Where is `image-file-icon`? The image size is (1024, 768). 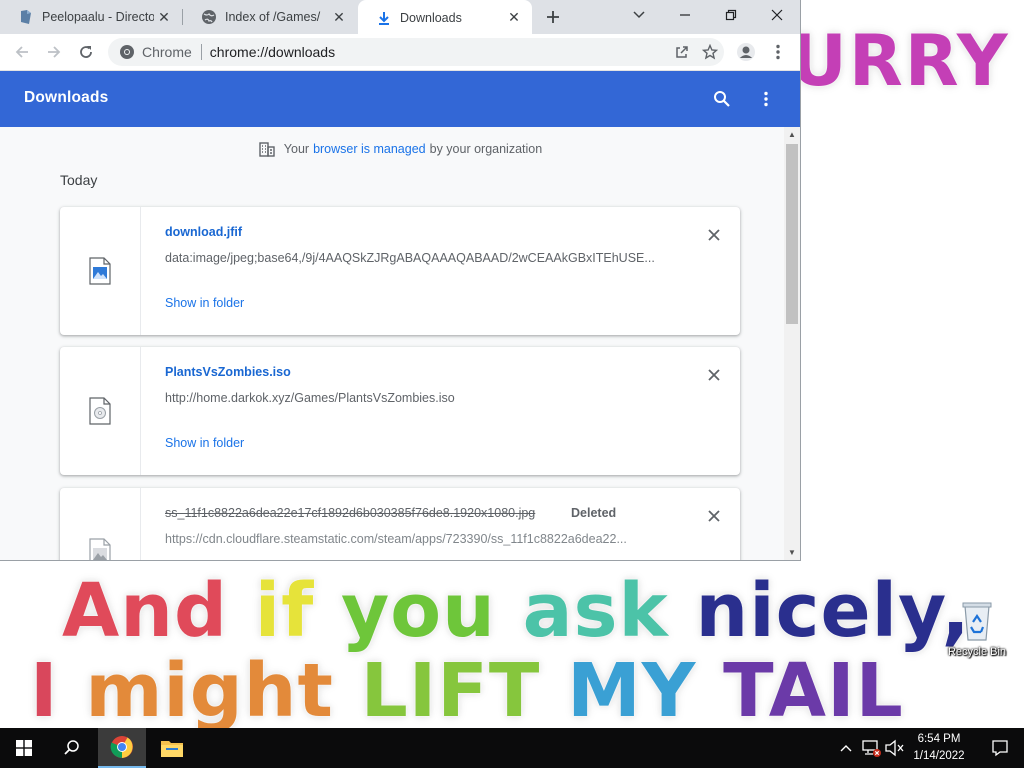
image-file-icon is located at coordinates (100, 549).